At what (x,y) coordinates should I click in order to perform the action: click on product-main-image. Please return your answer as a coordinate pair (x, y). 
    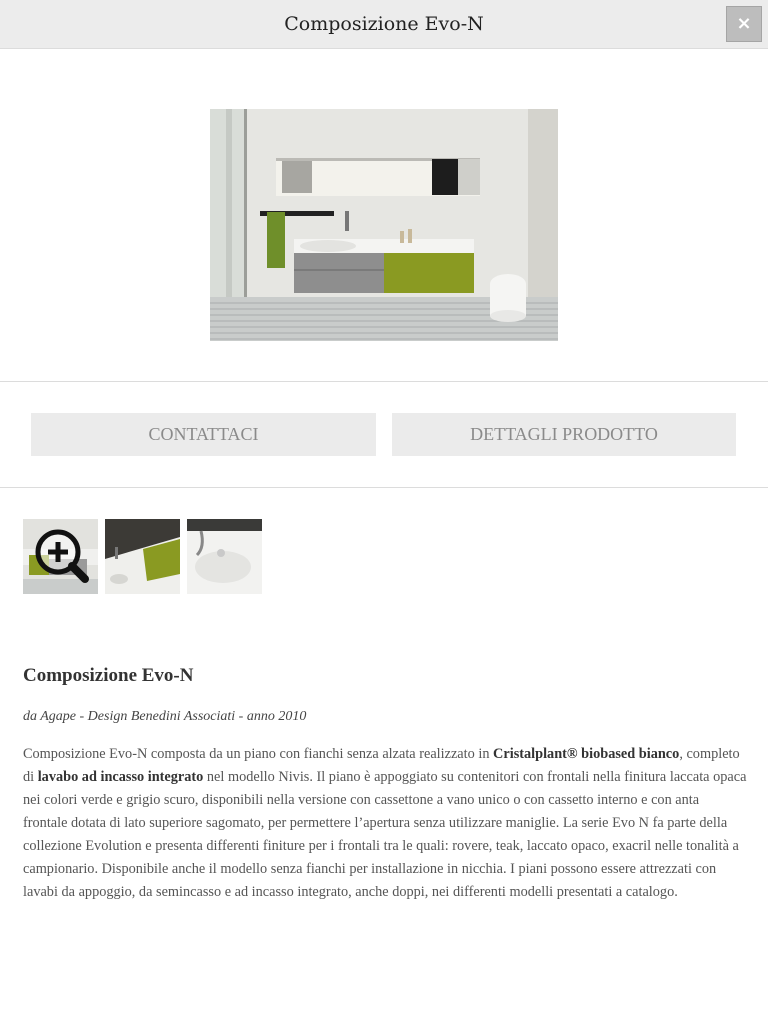
    Looking at the image, I should click on (384, 225).